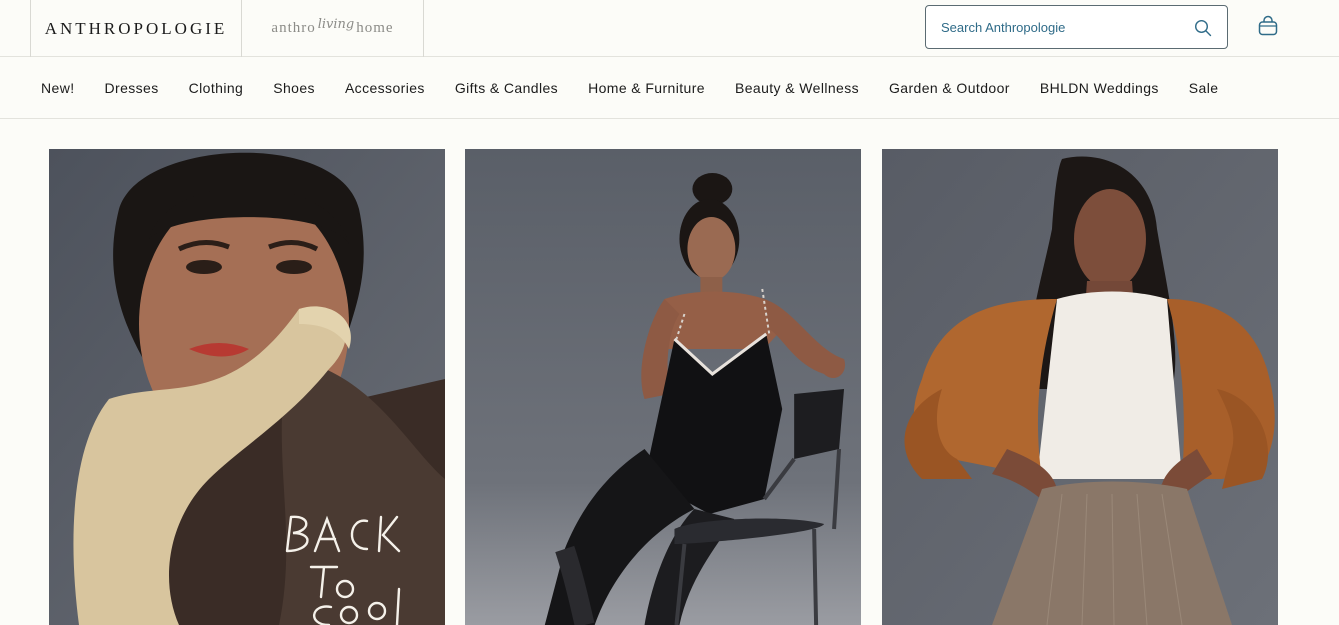 Image resolution: width=1339 pixels, height=625 pixels. I want to click on nav-item-home-furniture: Home & Furniture, so click(646, 88).